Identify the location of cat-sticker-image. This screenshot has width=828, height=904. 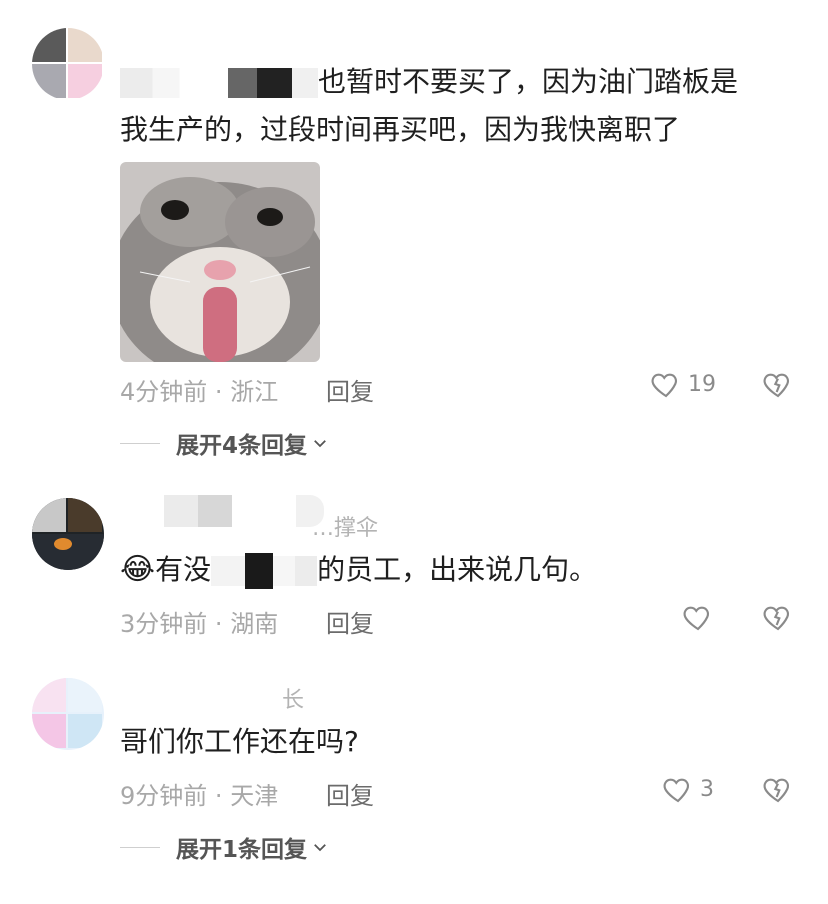
(220, 262).